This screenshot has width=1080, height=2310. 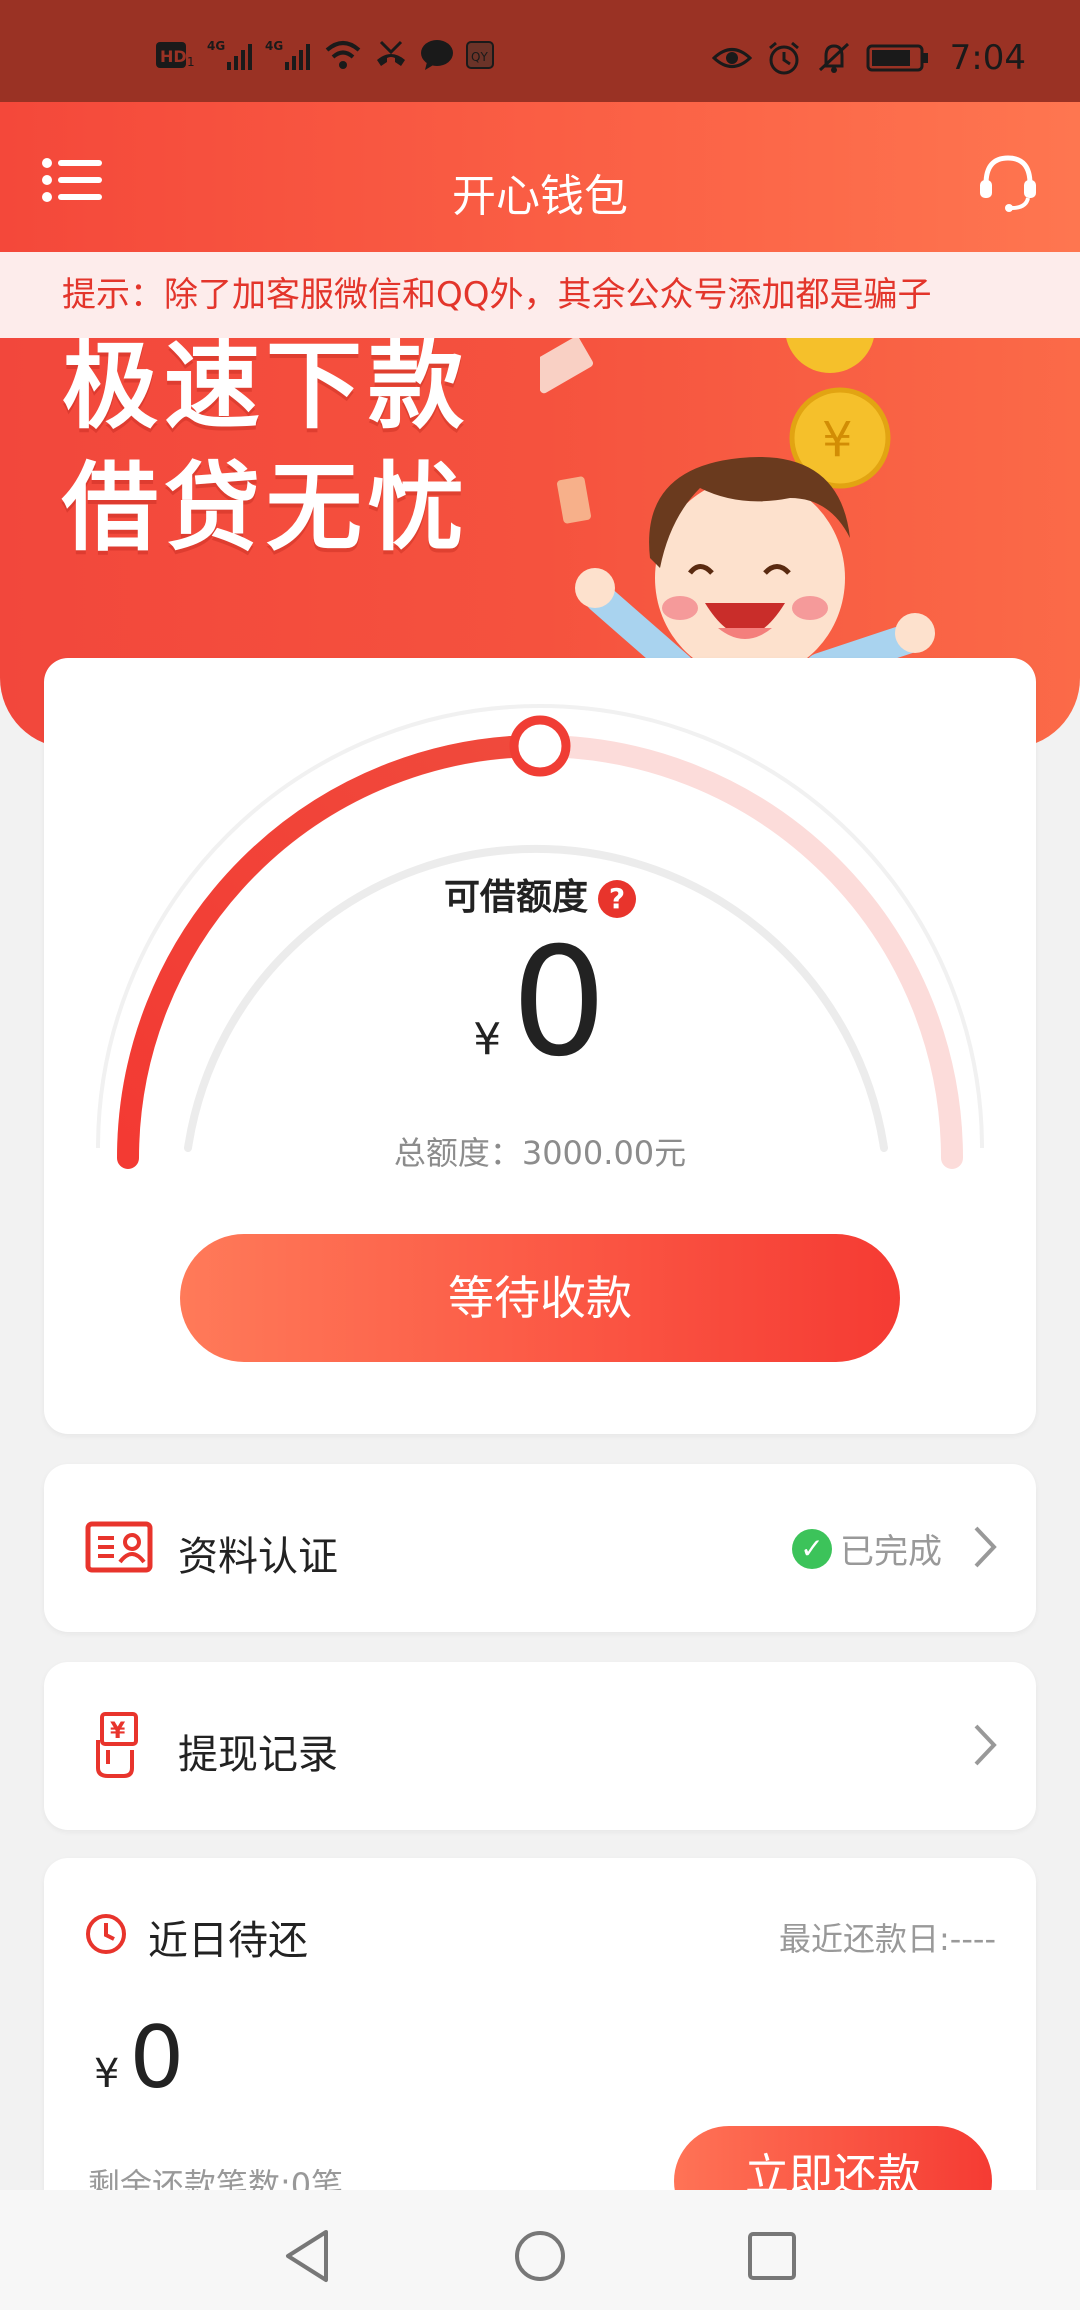 What do you see at coordinates (540, 196) in the screenshot?
I see `page-title: 开心钱包` at bounding box center [540, 196].